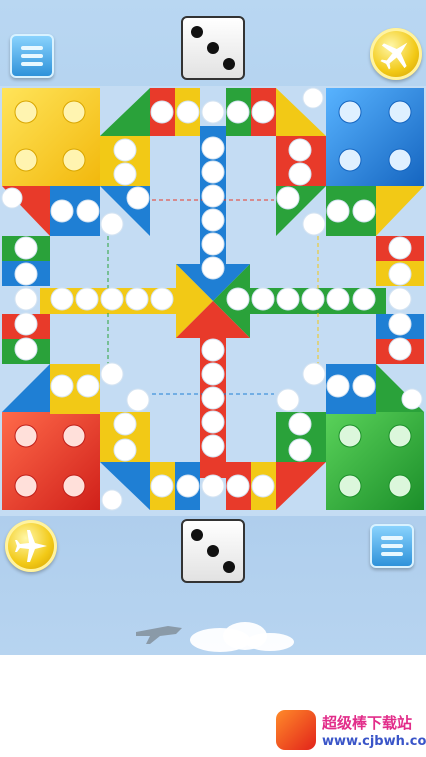  What do you see at coordinates (215, 637) in the screenshot?
I see `sky-decoration` at bounding box center [215, 637].